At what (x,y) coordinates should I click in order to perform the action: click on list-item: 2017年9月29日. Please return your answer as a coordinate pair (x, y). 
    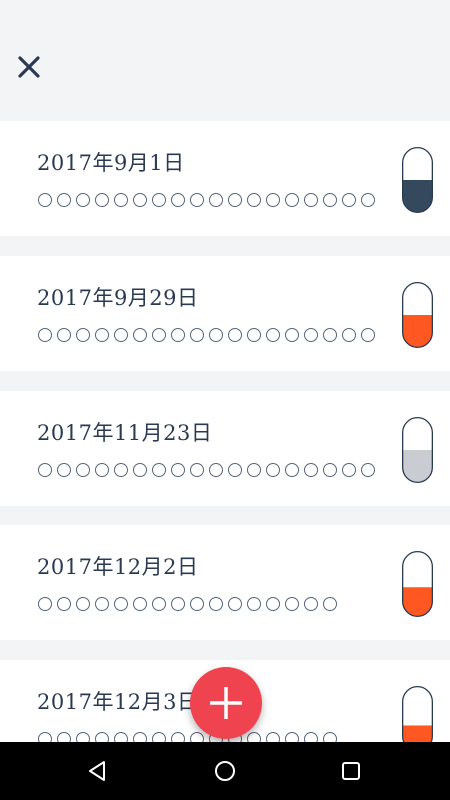
    Looking at the image, I should click on (225, 313).